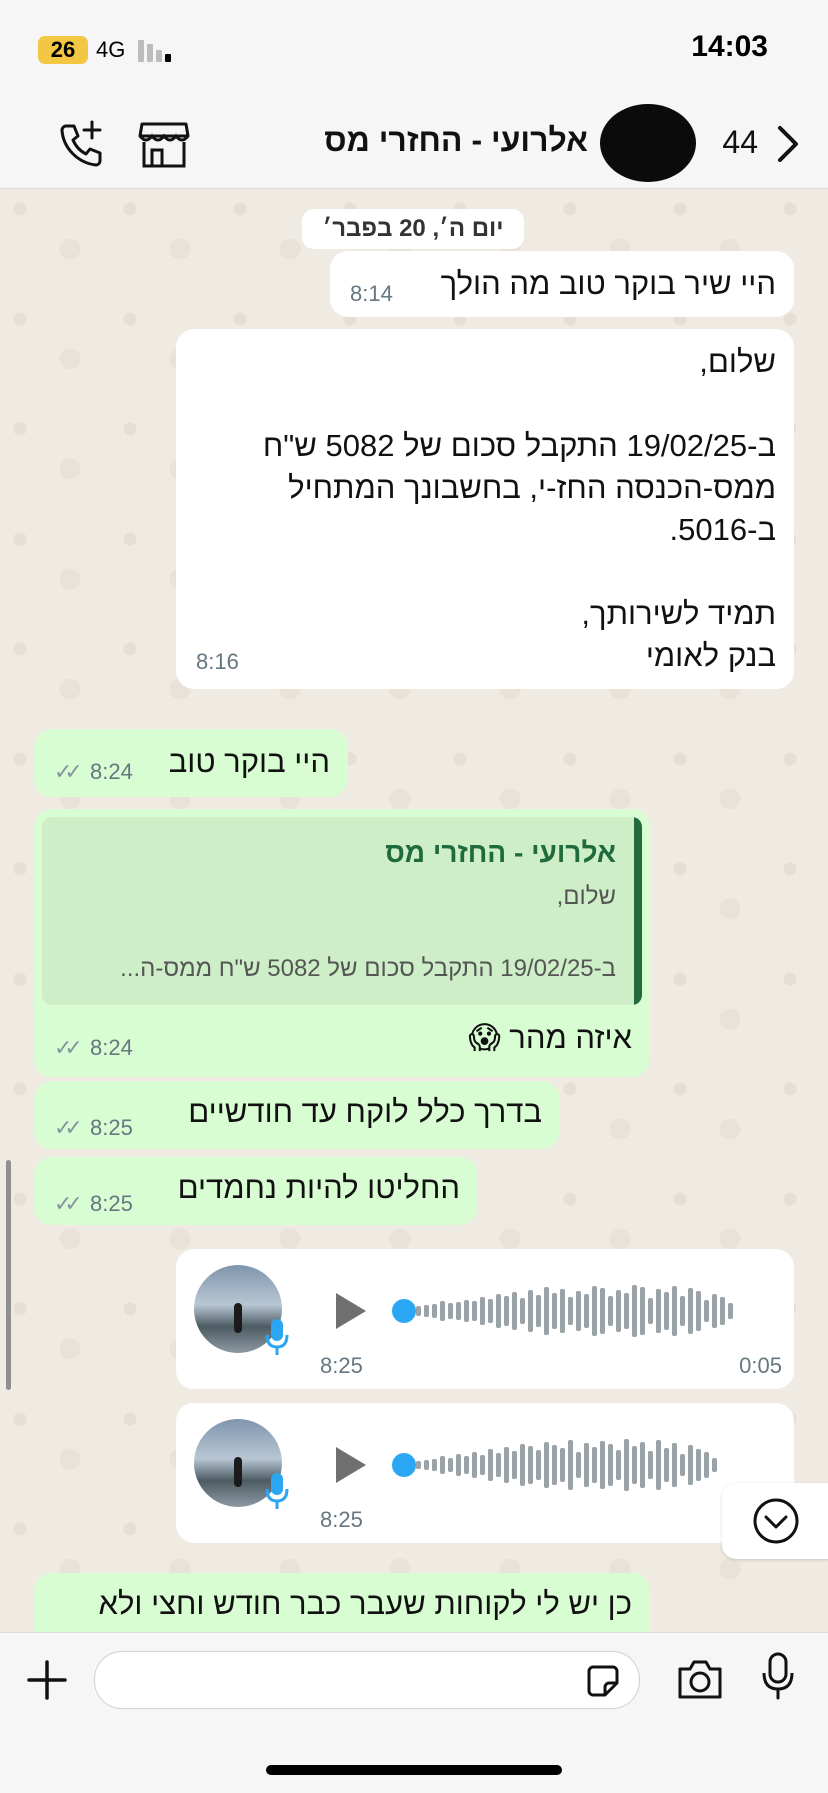 The image size is (828, 1793). I want to click on add-call-icon, so click(80, 144).